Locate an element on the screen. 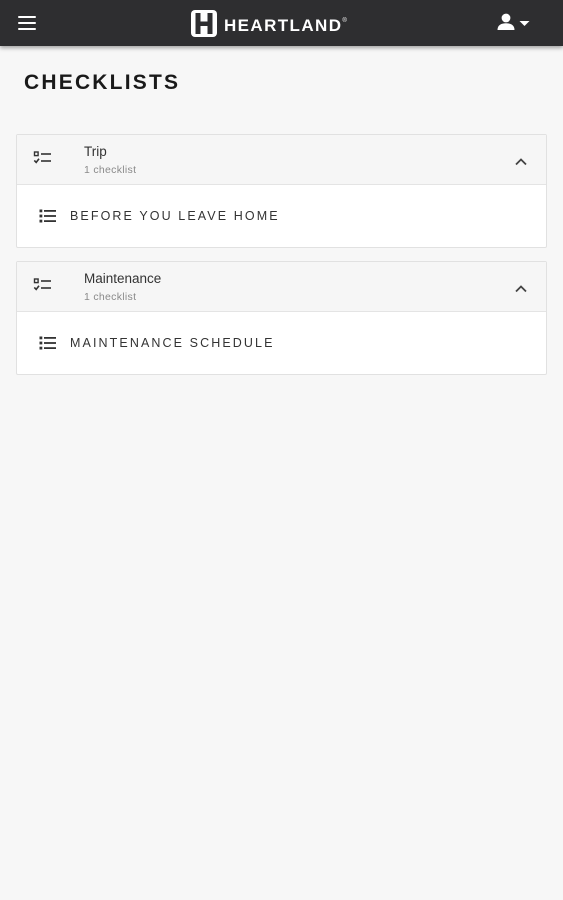 This screenshot has height=900, width=563. checklist-item: MAINTENANCE SCHEDULE is located at coordinates (281, 343).